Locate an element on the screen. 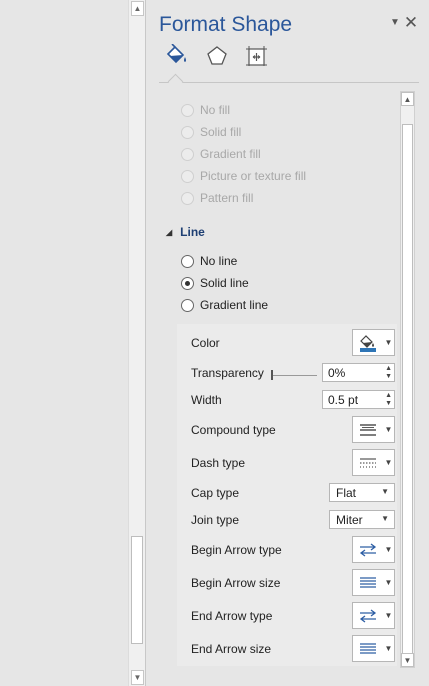  width-stepper: 0.5 pt ▲ ▼ is located at coordinates (358, 399).